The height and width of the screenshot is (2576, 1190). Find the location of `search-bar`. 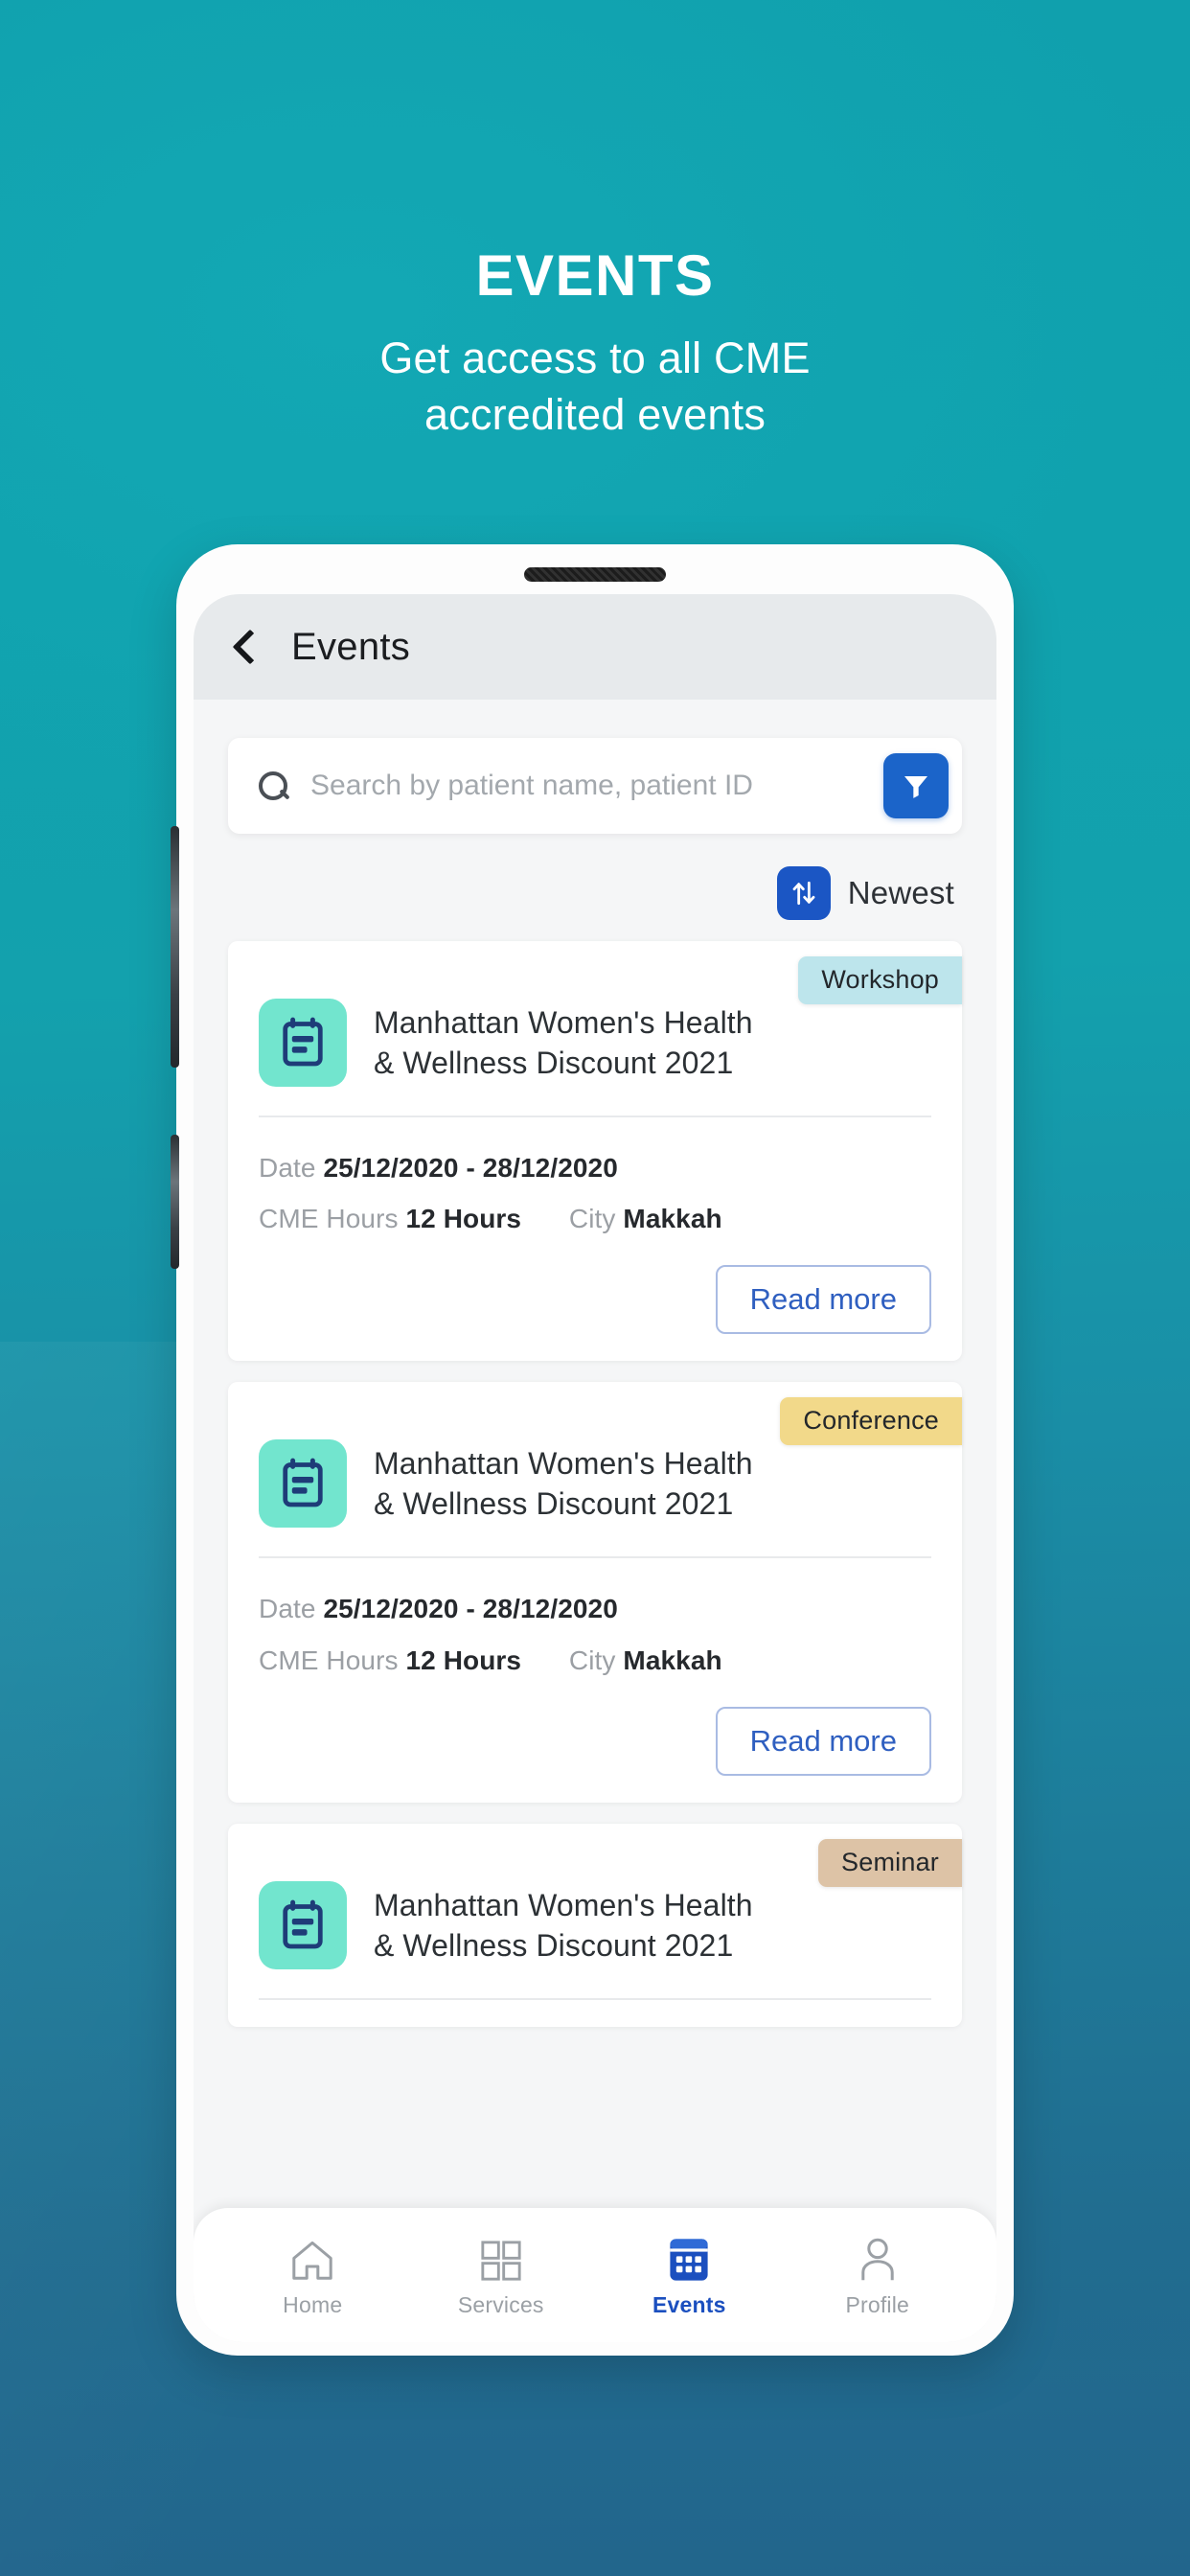

search-bar is located at coordinates (595, 786).